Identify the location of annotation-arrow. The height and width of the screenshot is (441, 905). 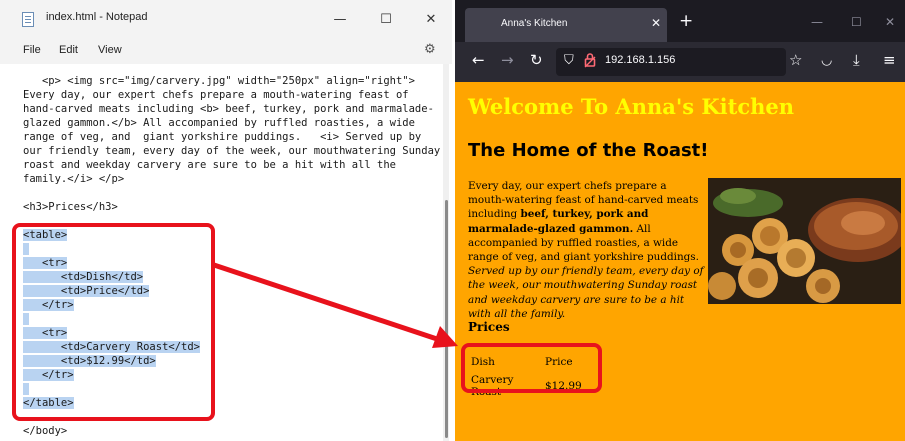
(334, 305).